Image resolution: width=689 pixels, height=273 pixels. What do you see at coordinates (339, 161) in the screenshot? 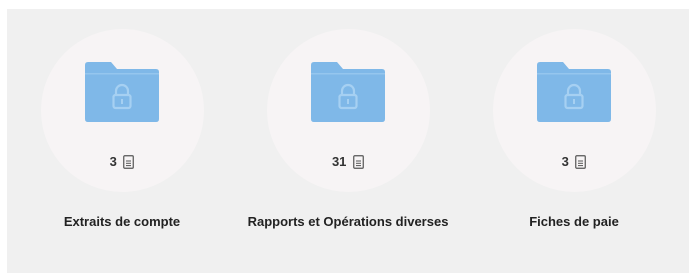
I see `document-count-value: 31` at bounding box center [339, 161].